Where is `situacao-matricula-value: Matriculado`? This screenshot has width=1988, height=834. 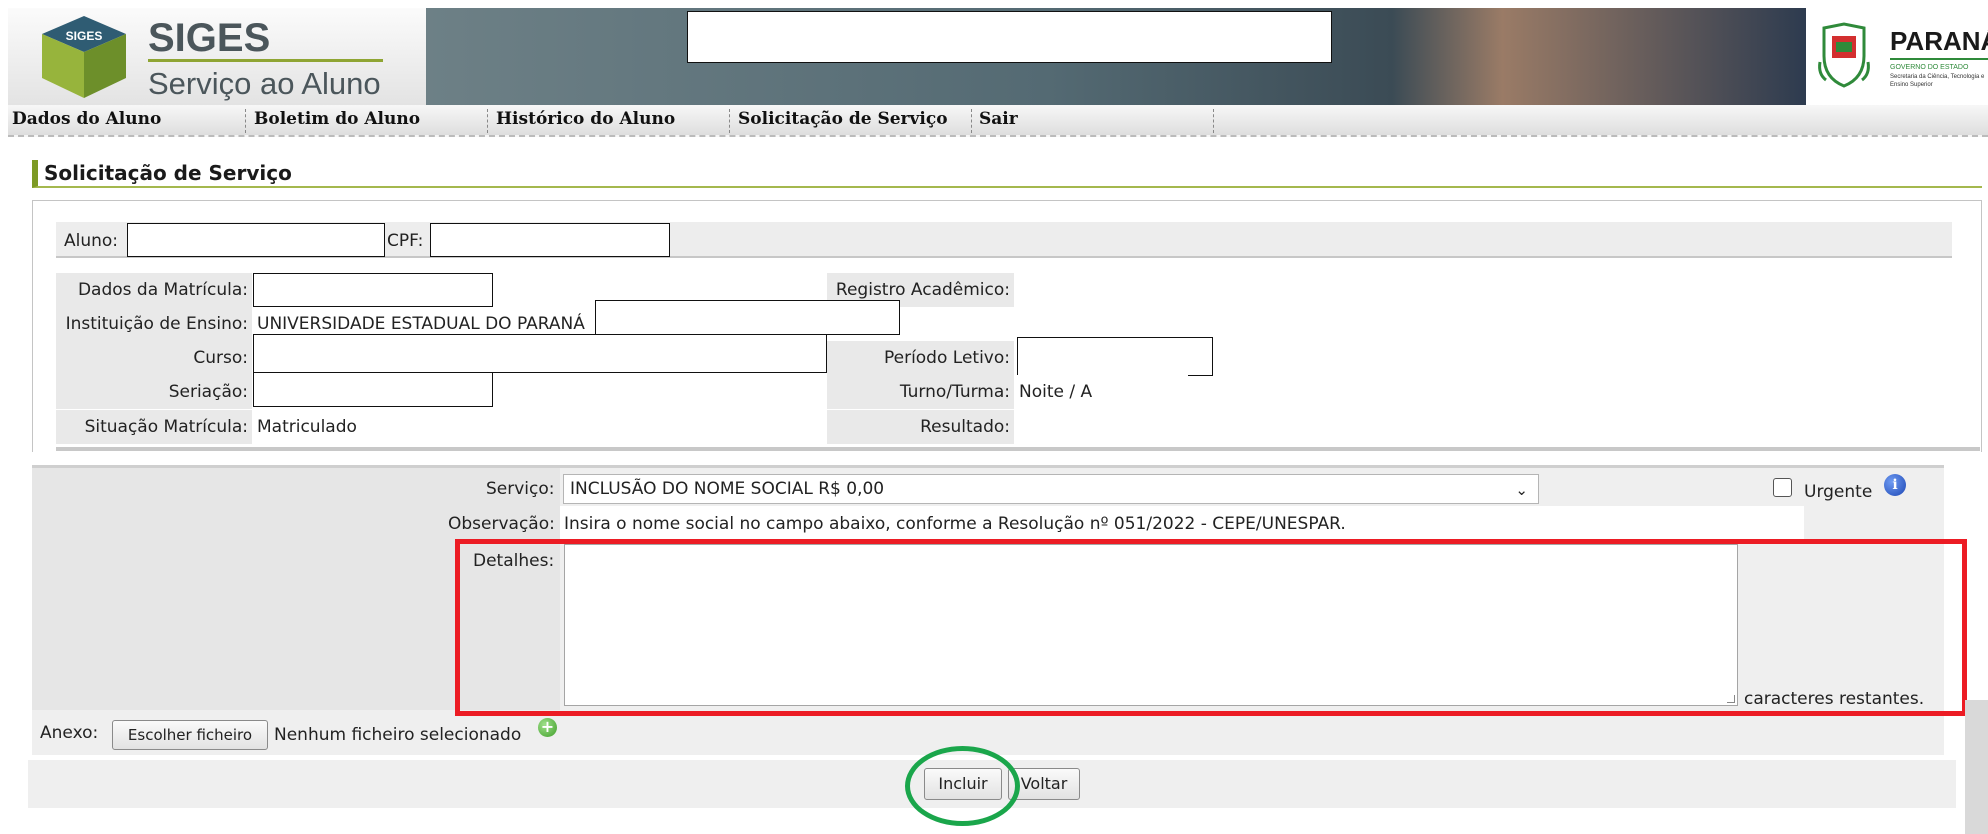
situacao-matricula-value: Matriculado is located at coordinates (539, 427).